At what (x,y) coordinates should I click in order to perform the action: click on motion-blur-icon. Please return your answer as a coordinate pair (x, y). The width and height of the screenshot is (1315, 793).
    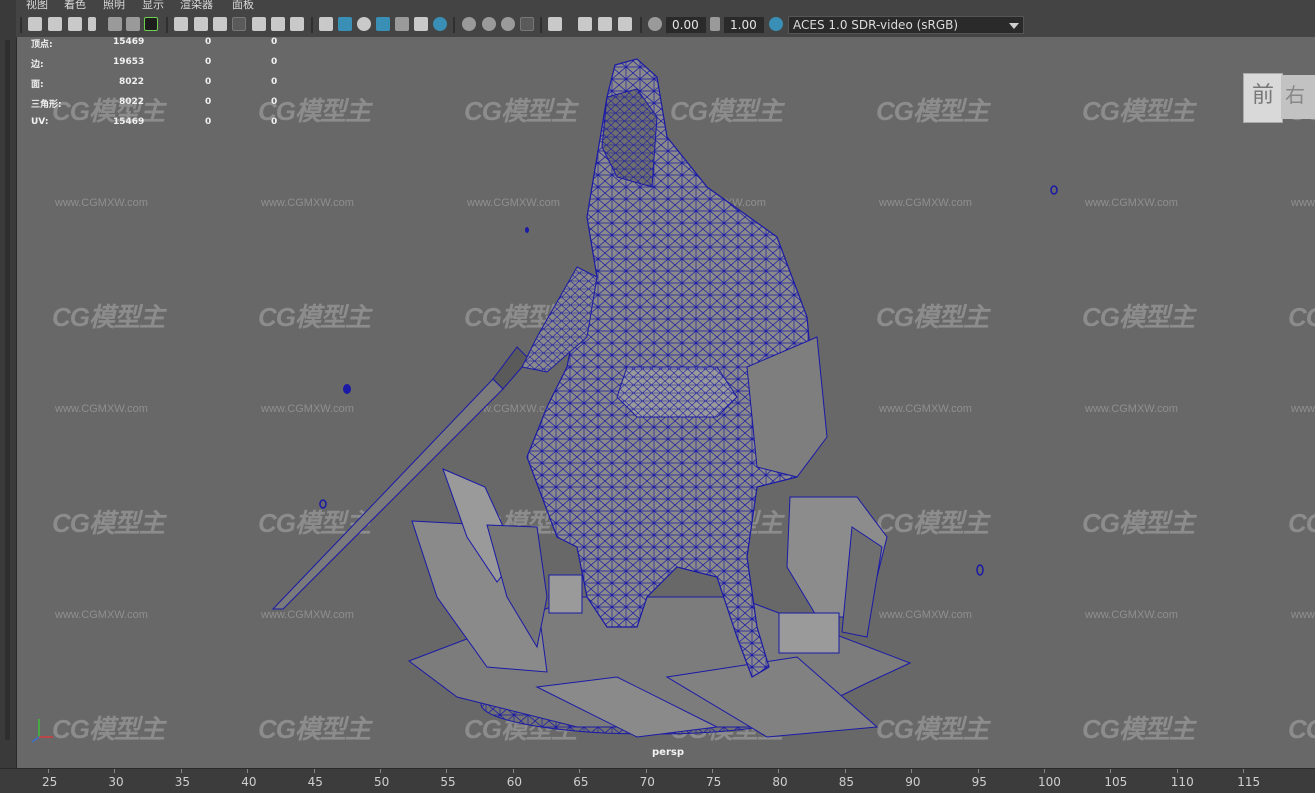
    Looking at the image, I should click on (489, 24).